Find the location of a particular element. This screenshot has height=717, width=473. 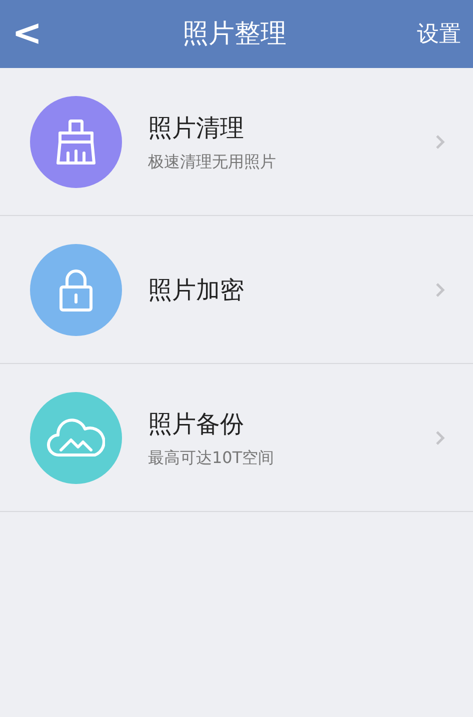

settings-button: 设置 is located at coordinates (439, 34).